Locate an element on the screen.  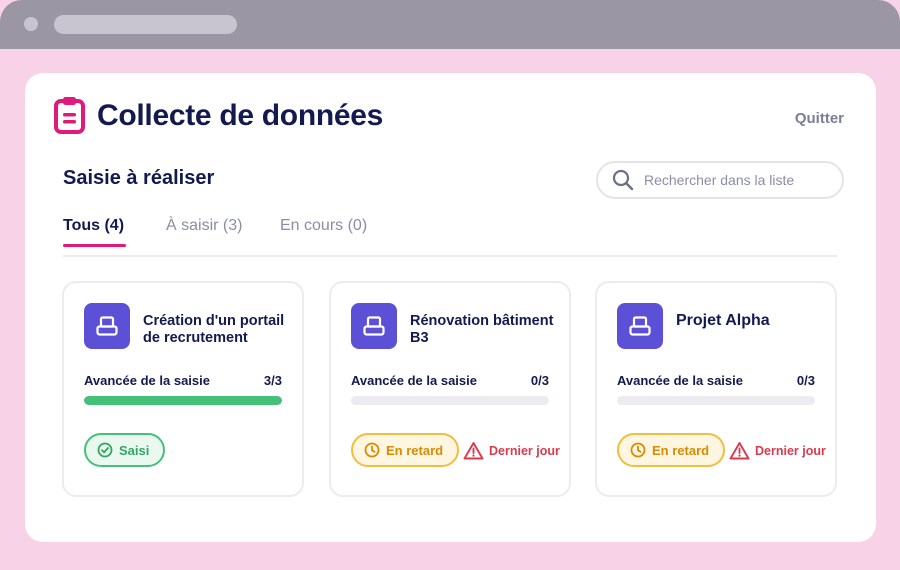
section-title: Saisie à réaliser is located at coordinates (139, 178).